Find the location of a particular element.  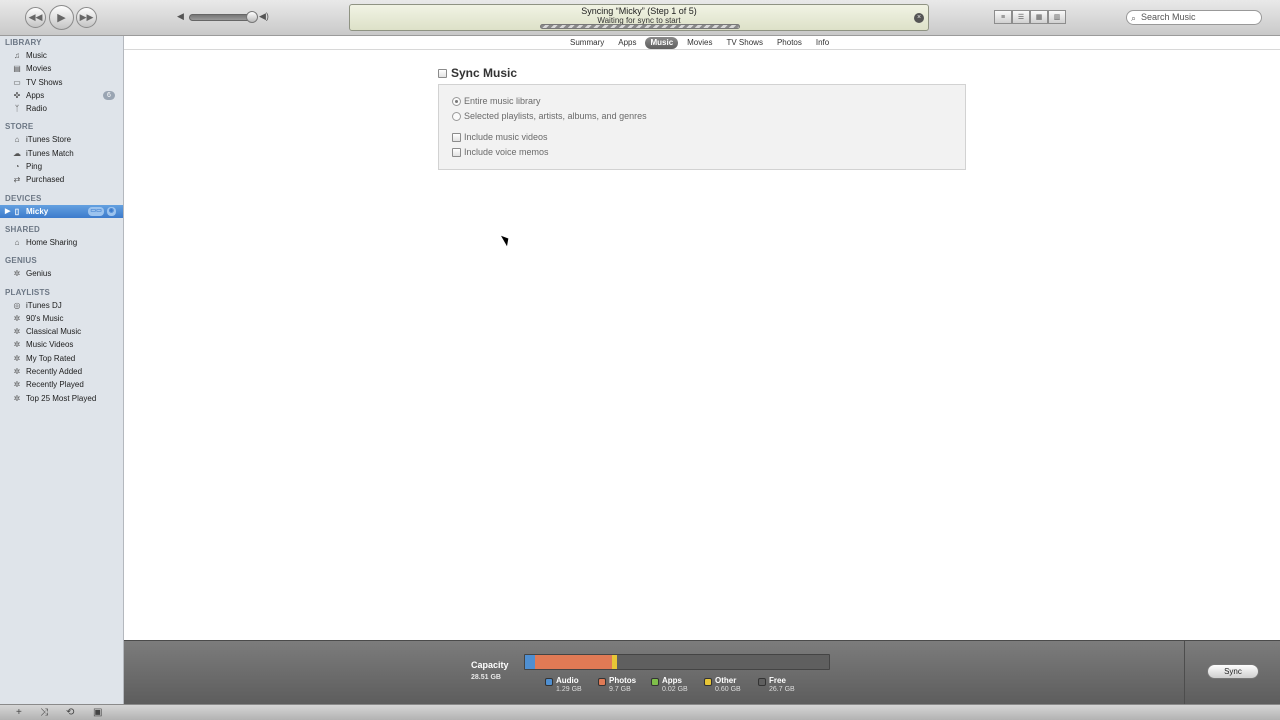

sidebar-item-tv-shows: ▭ TV Shows is located at coordinates (61, 82).